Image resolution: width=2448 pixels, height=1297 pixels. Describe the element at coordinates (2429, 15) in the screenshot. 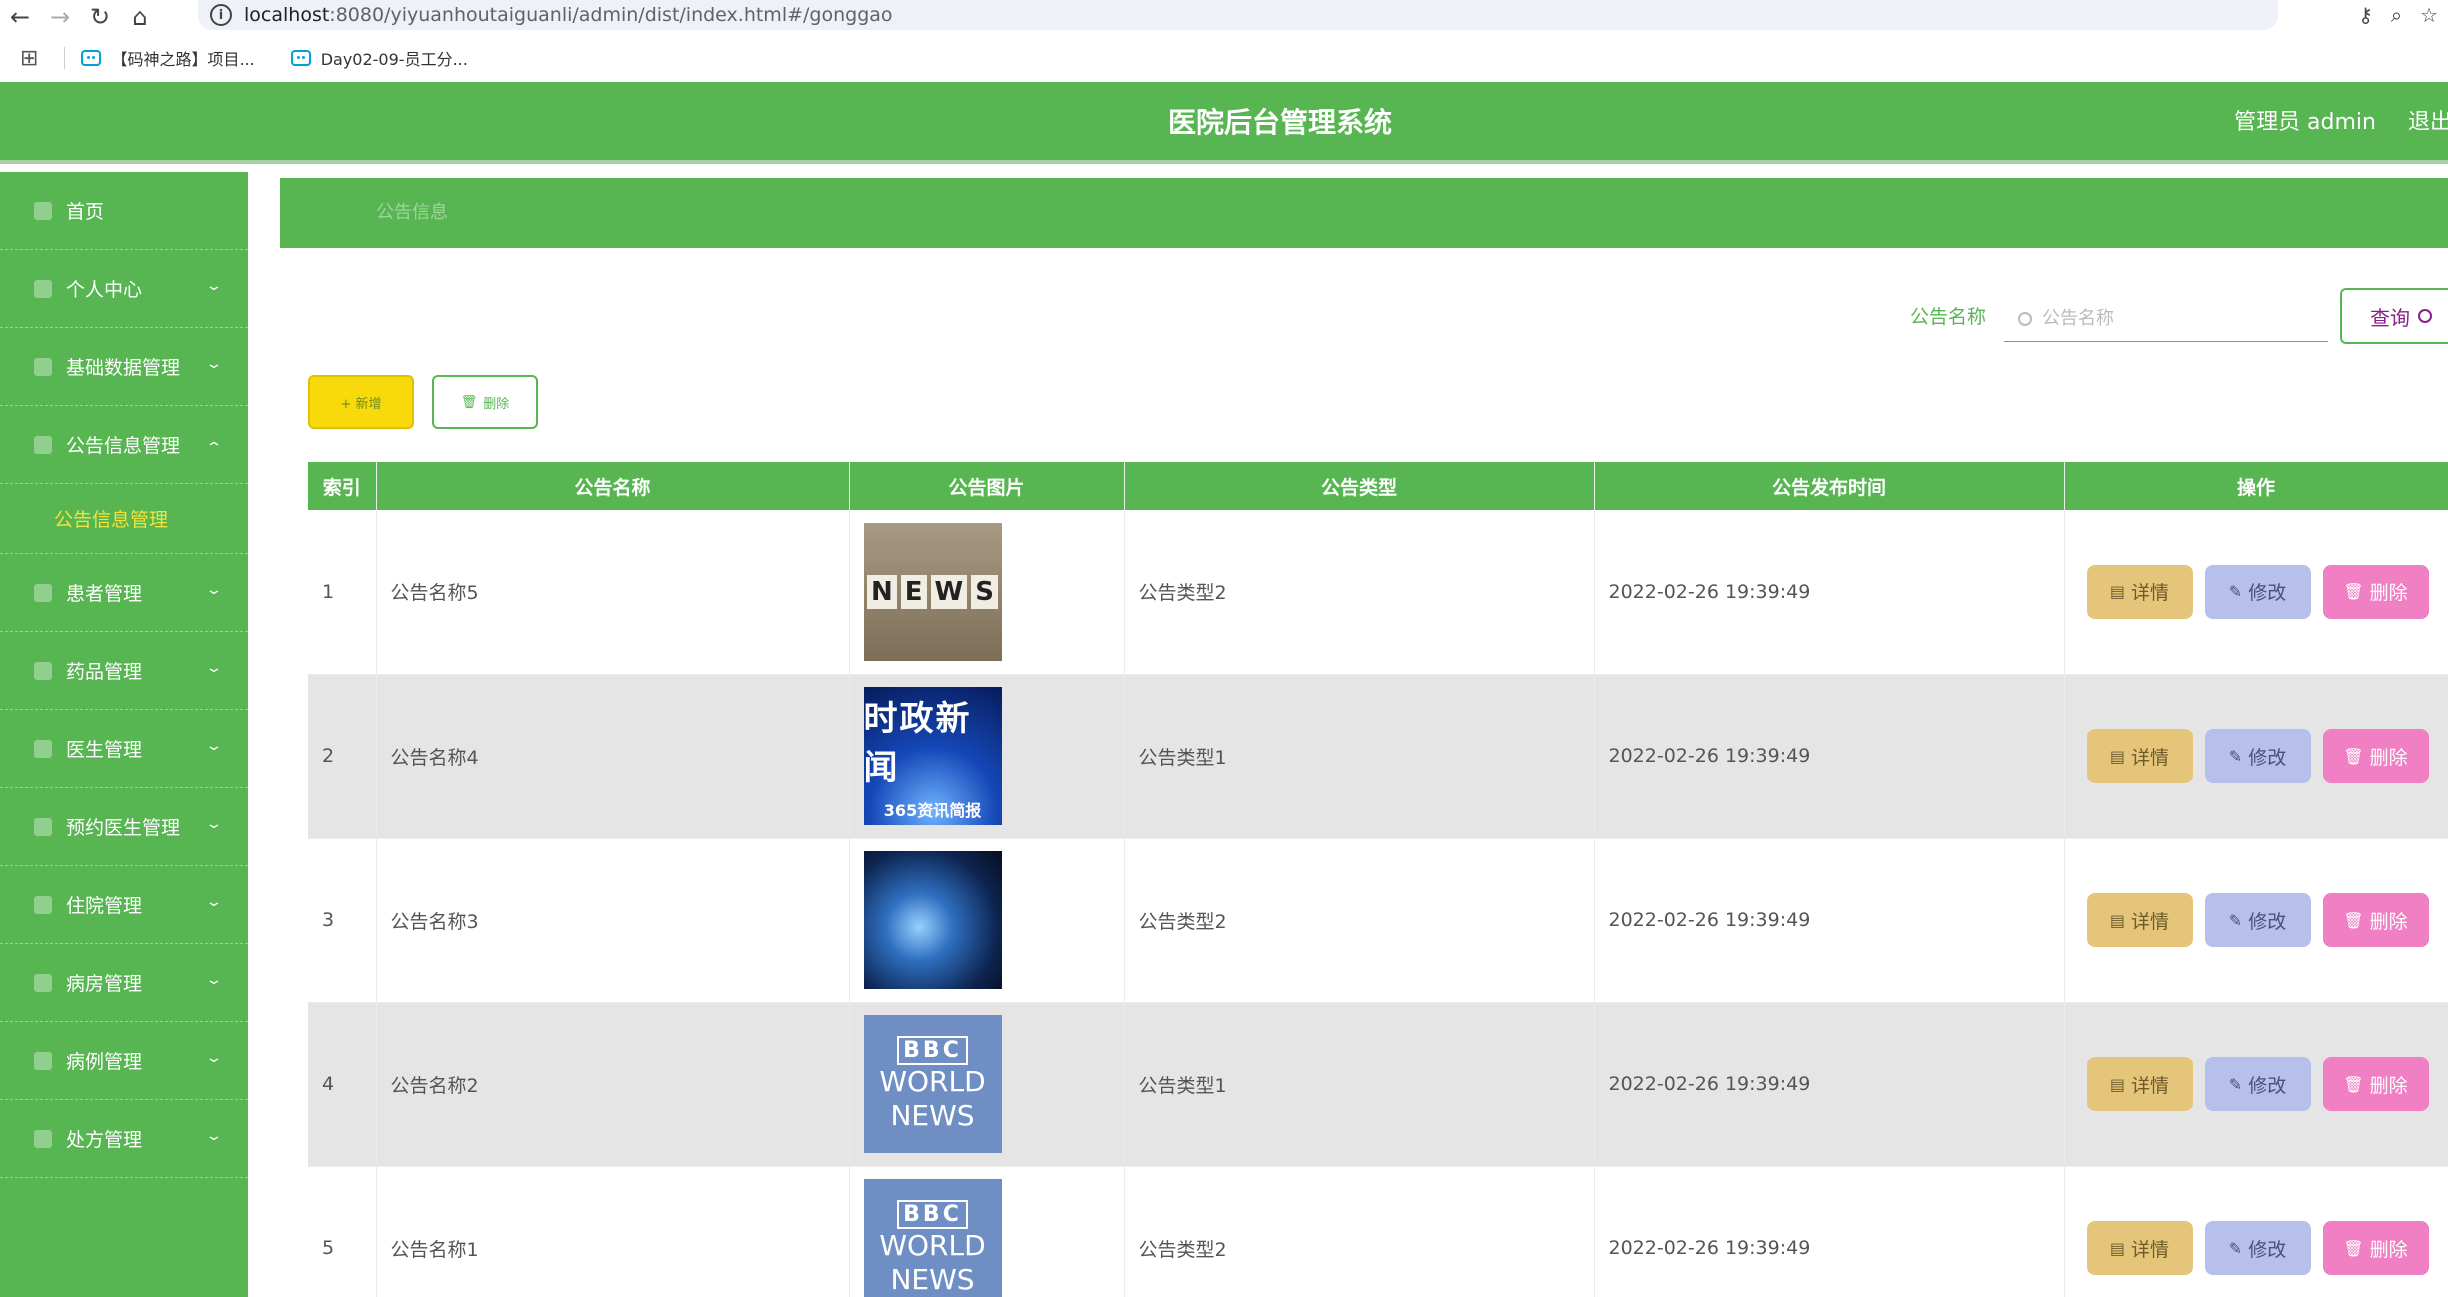

I see `bookmark-star-icon: ☆` at that location.